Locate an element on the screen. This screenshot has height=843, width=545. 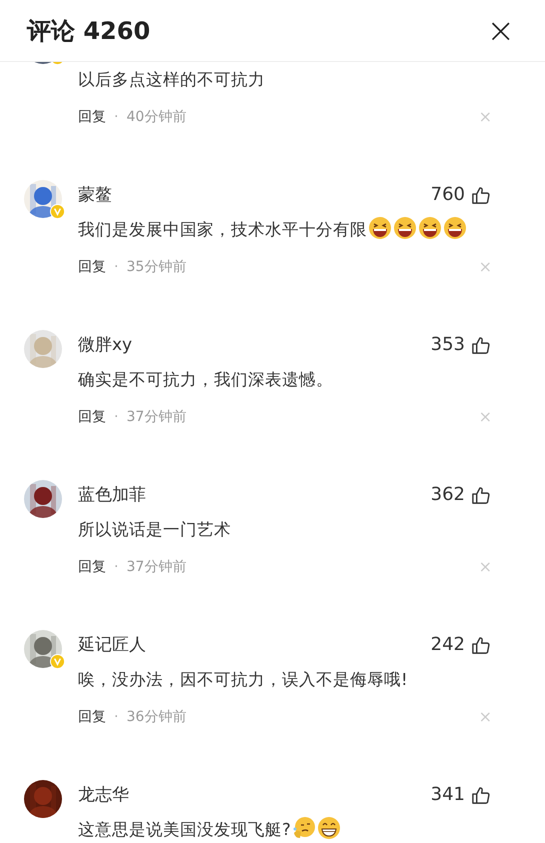
like-count: 341 is located at coordinates (447, 795).